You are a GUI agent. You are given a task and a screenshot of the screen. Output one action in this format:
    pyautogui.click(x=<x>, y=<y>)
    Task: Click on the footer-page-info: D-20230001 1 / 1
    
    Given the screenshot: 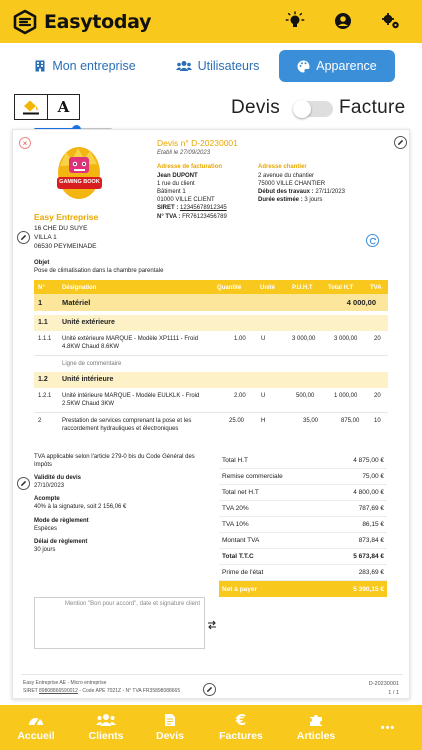 What is the action you would take?
    pyautogui.click(x=384, y=689)
    